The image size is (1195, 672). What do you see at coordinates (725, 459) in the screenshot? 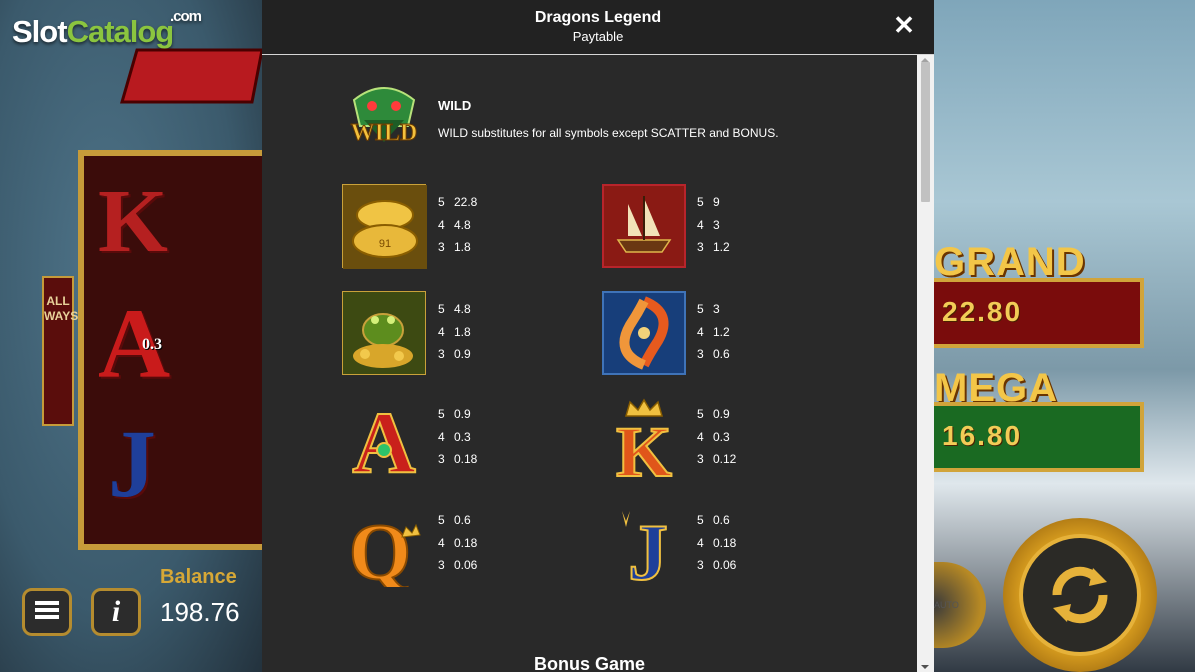
I see `pay-value: 0.12` at bounding box center [725, 459].